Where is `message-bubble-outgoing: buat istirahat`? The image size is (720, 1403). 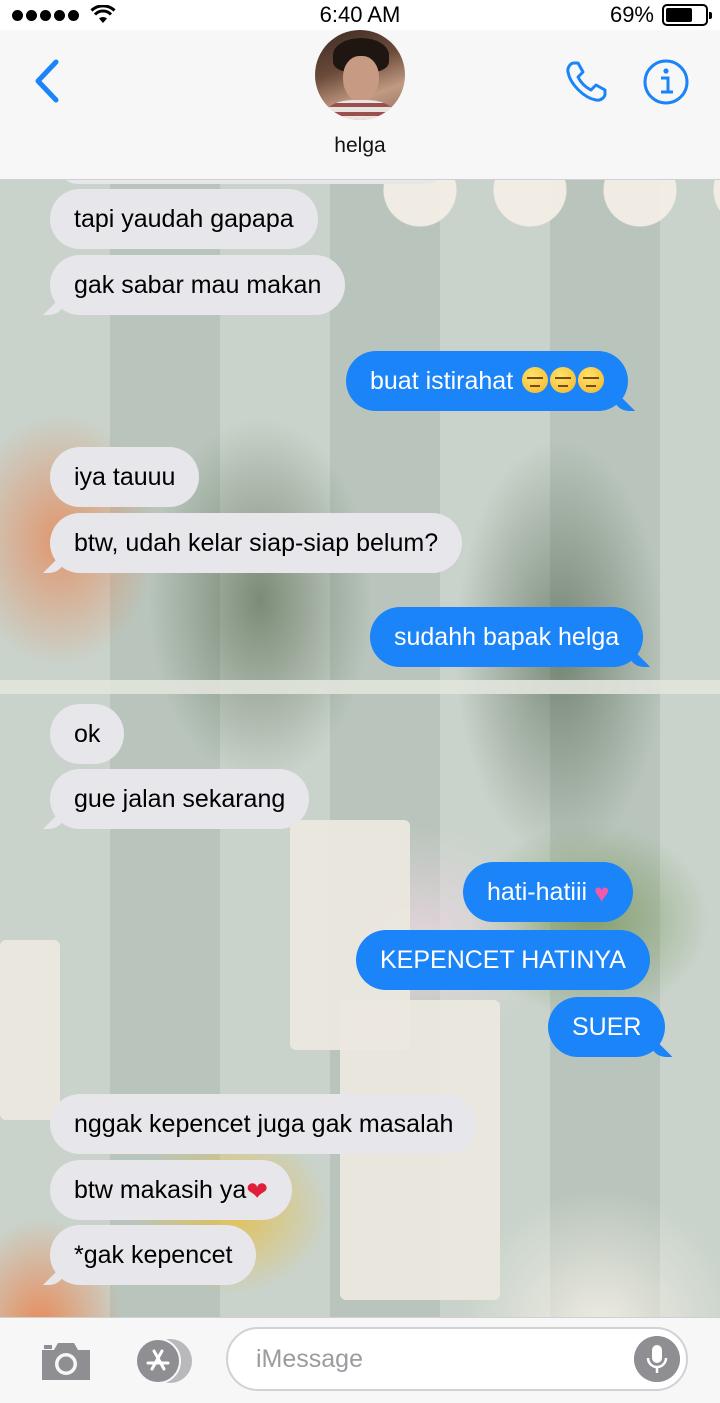
message-bubble-outgoing: buat istirahat is located at coordinates (487, 381).